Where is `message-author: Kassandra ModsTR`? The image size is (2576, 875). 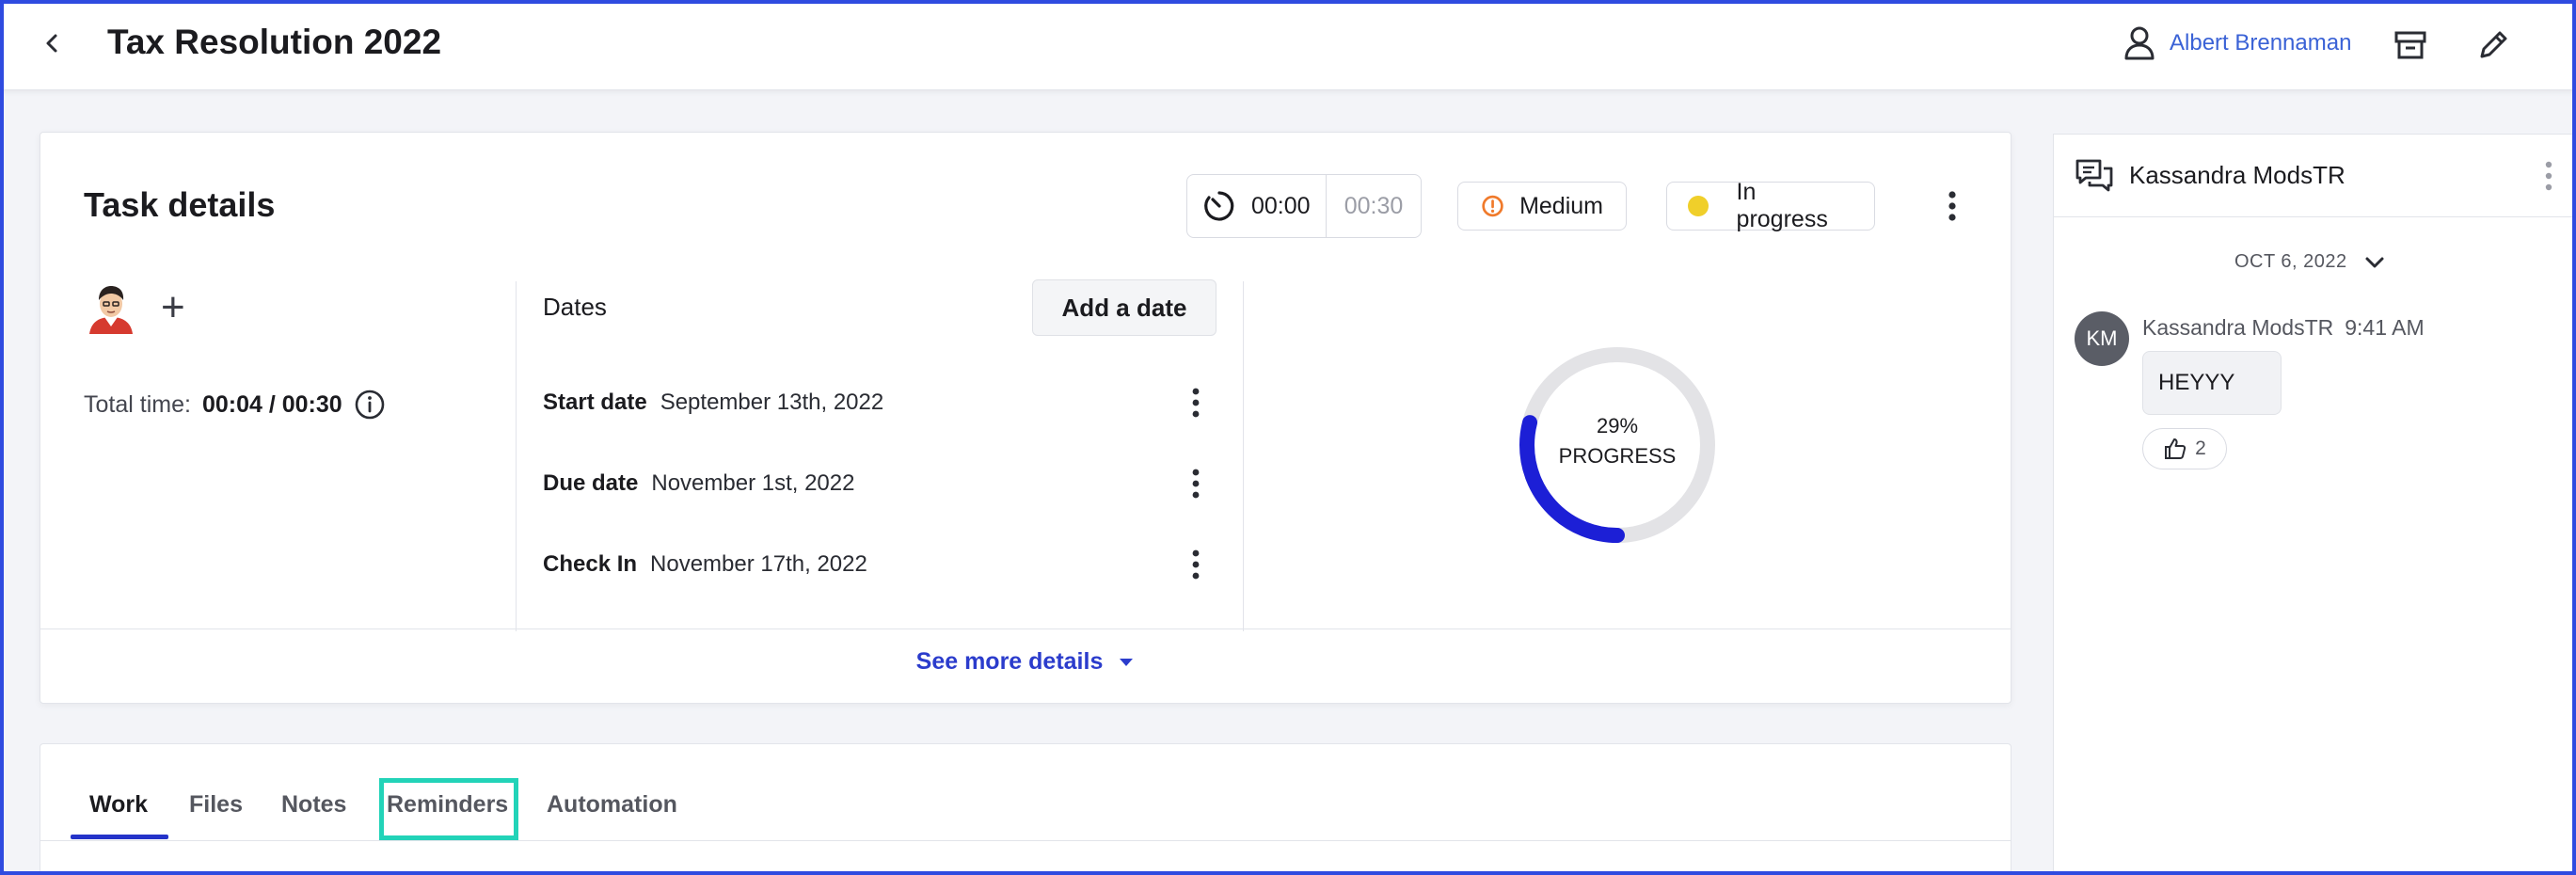 message-author: Kassandra ModsTR is located at coordinates (2238, 327).